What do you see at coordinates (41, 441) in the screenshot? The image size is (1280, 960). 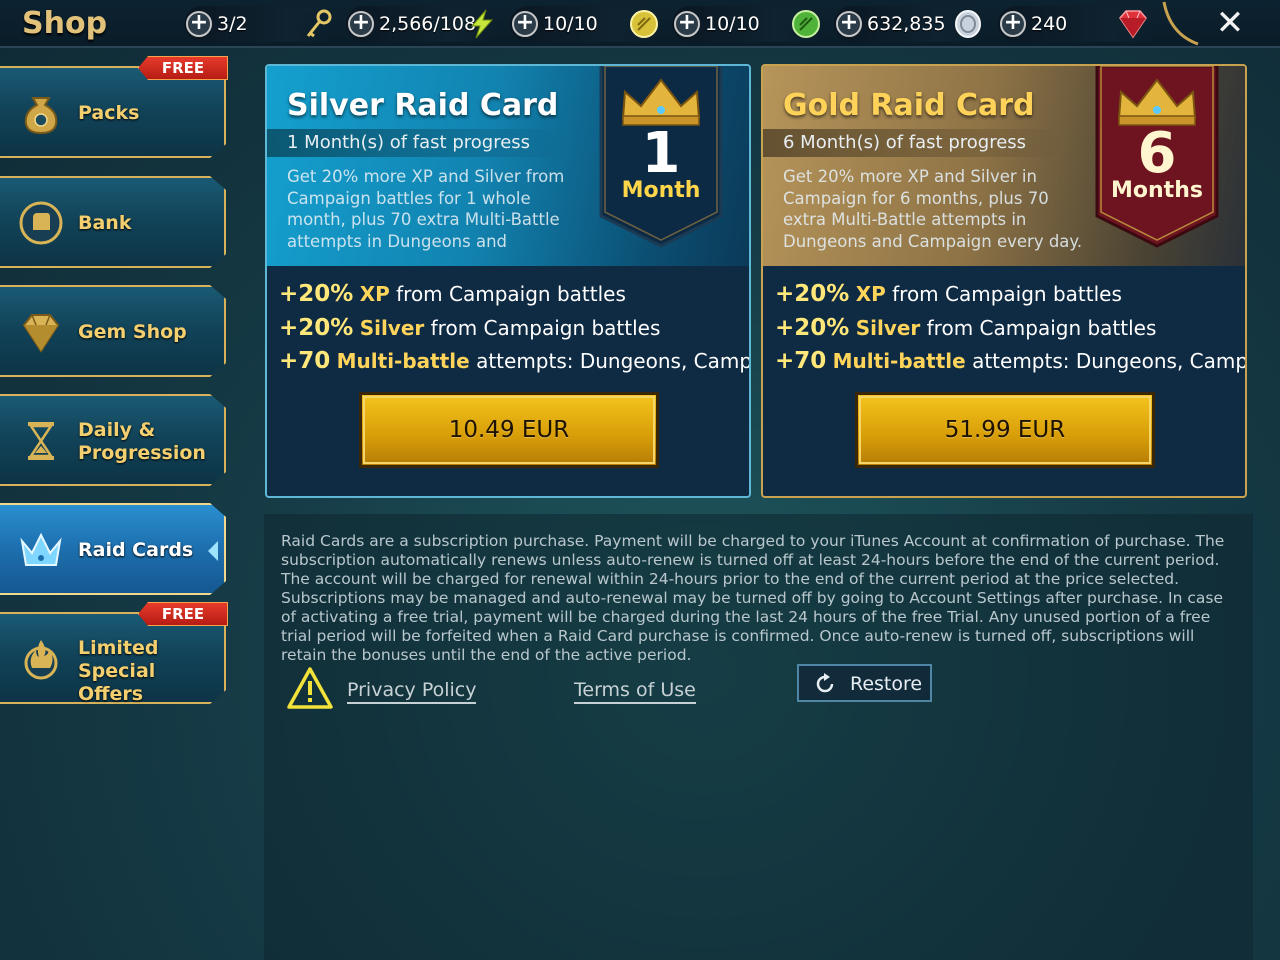 I see `hourglass-icon` at bounding box center [41, 441].